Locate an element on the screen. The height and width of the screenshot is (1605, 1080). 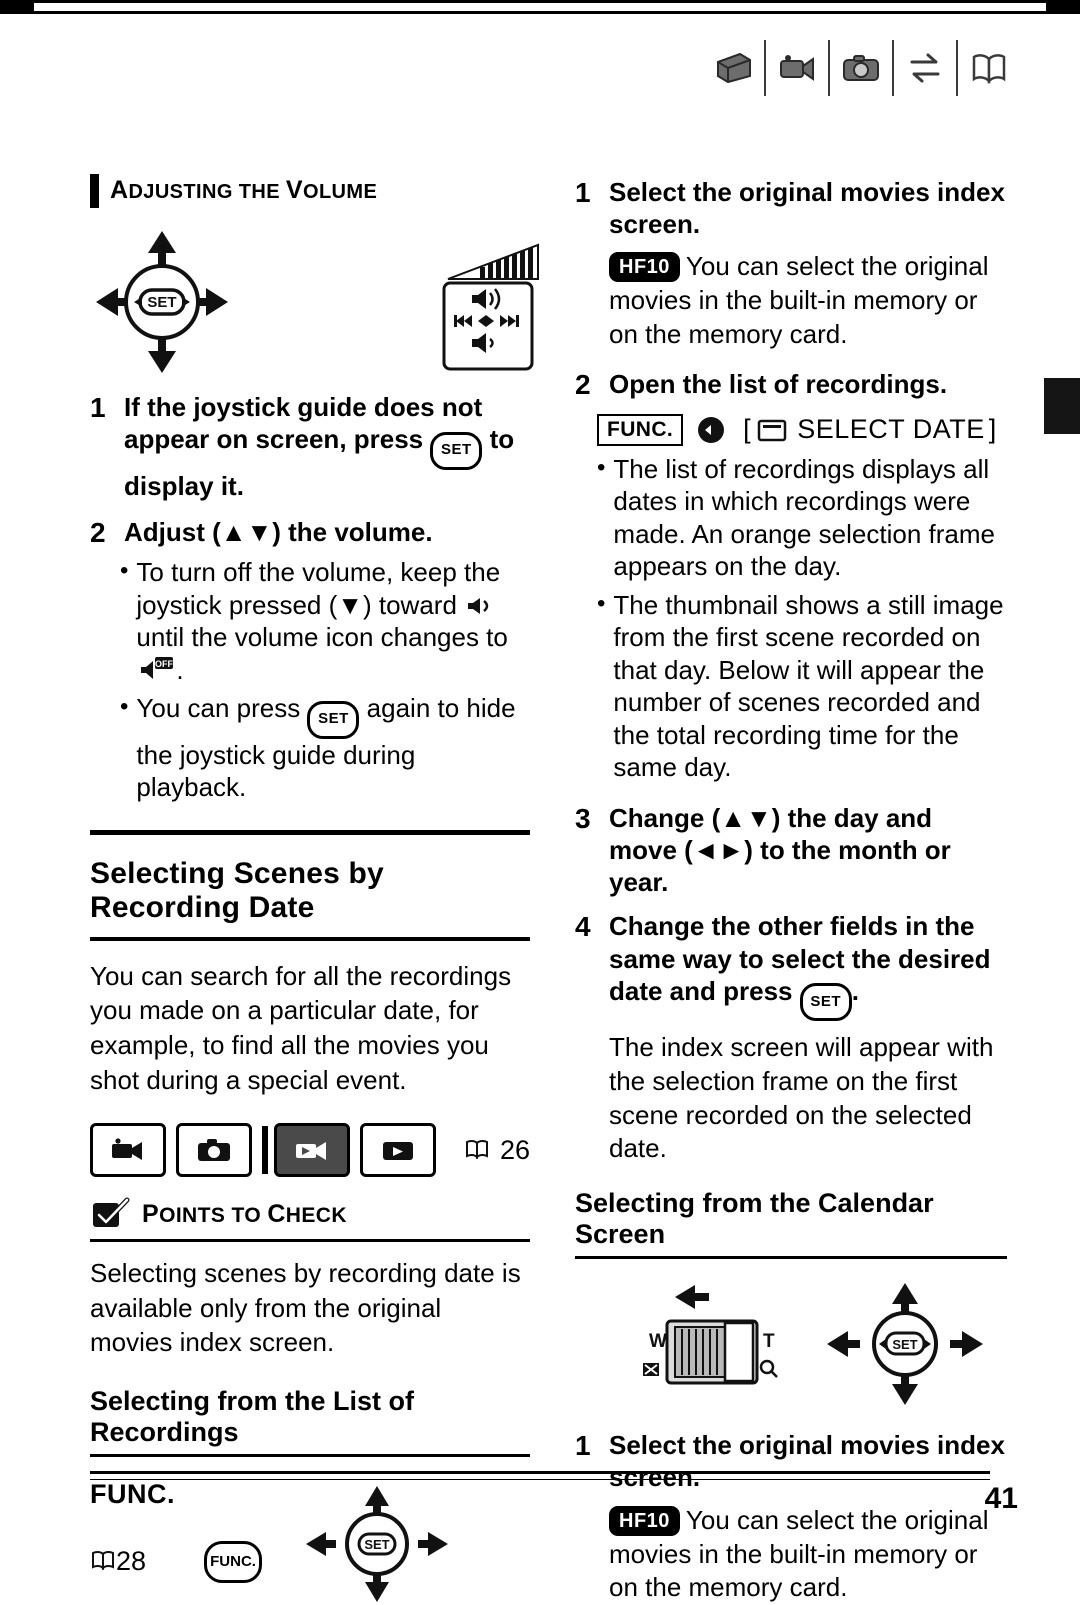
points-to-check-label: POINTS TO CHECK is located at coordinates (238, 1214).